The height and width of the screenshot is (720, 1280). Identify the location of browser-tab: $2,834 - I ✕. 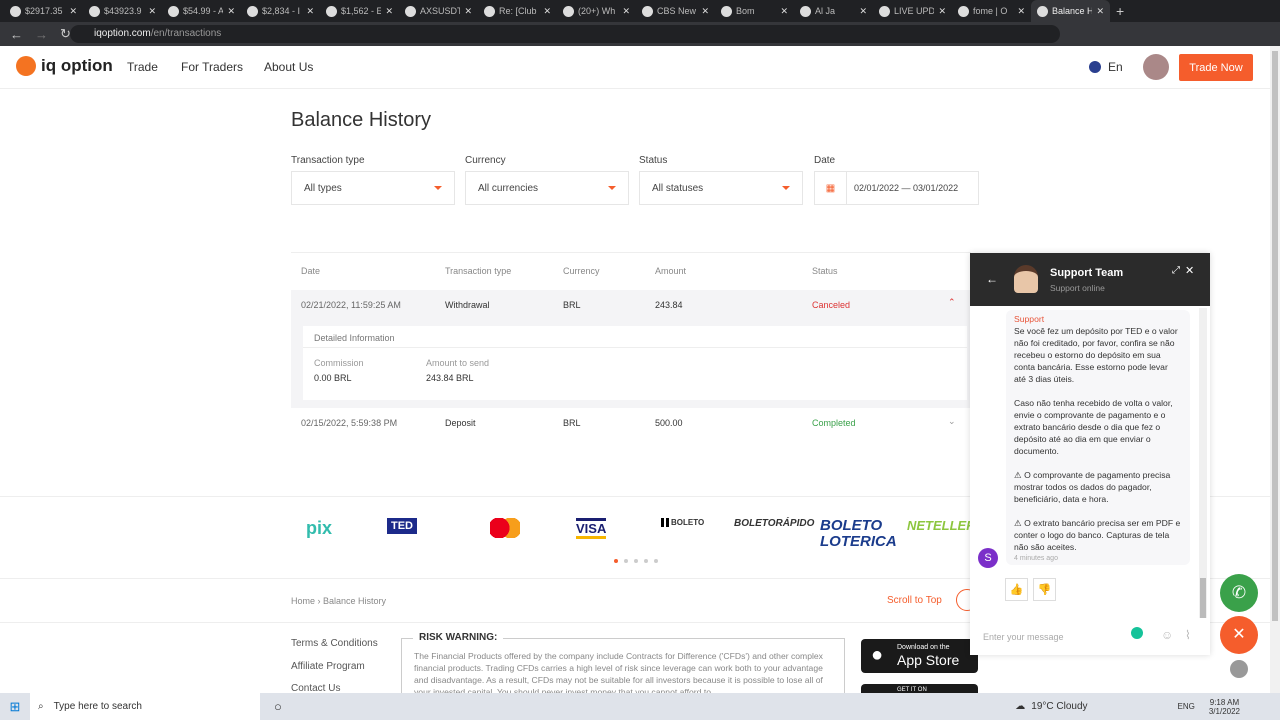
(280, 11).